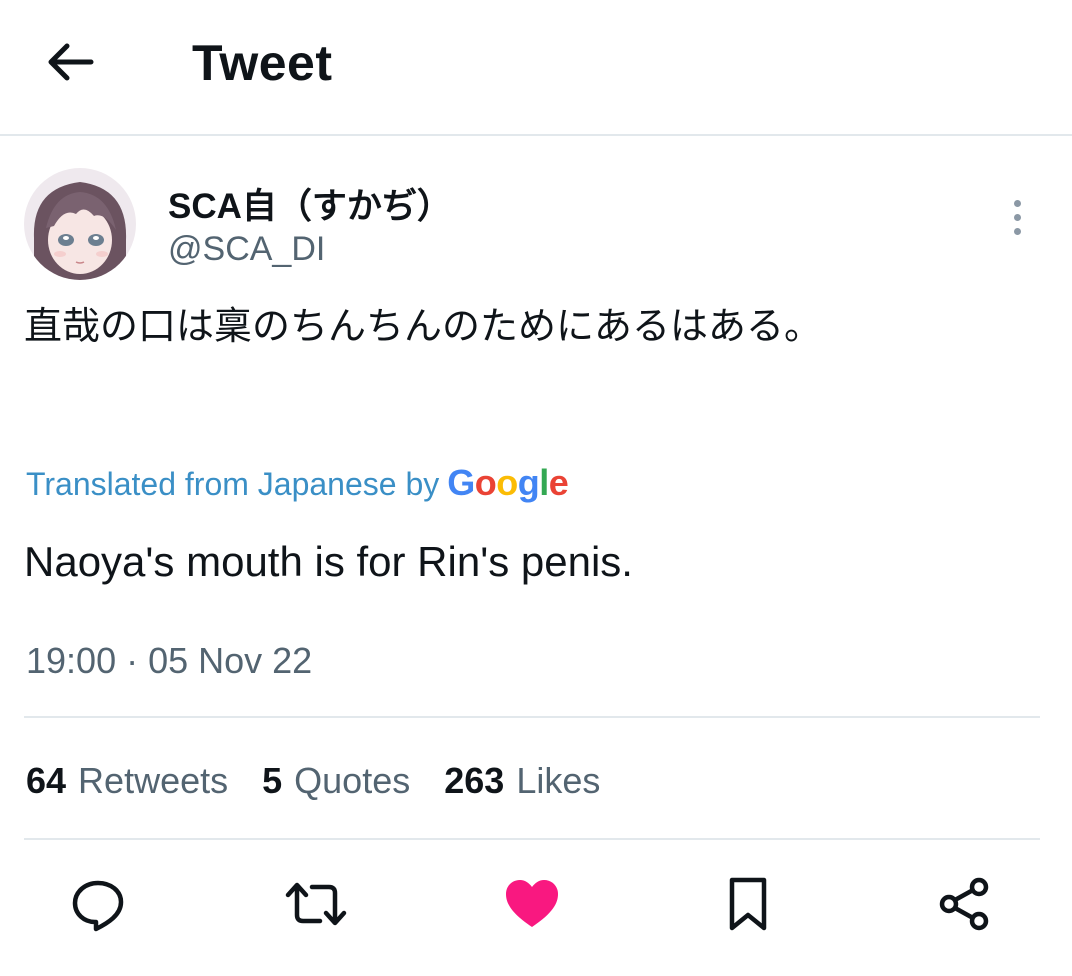 The width and height of the screenshot is (1072, 976). I want to click on share-icon, so click(964, 904).